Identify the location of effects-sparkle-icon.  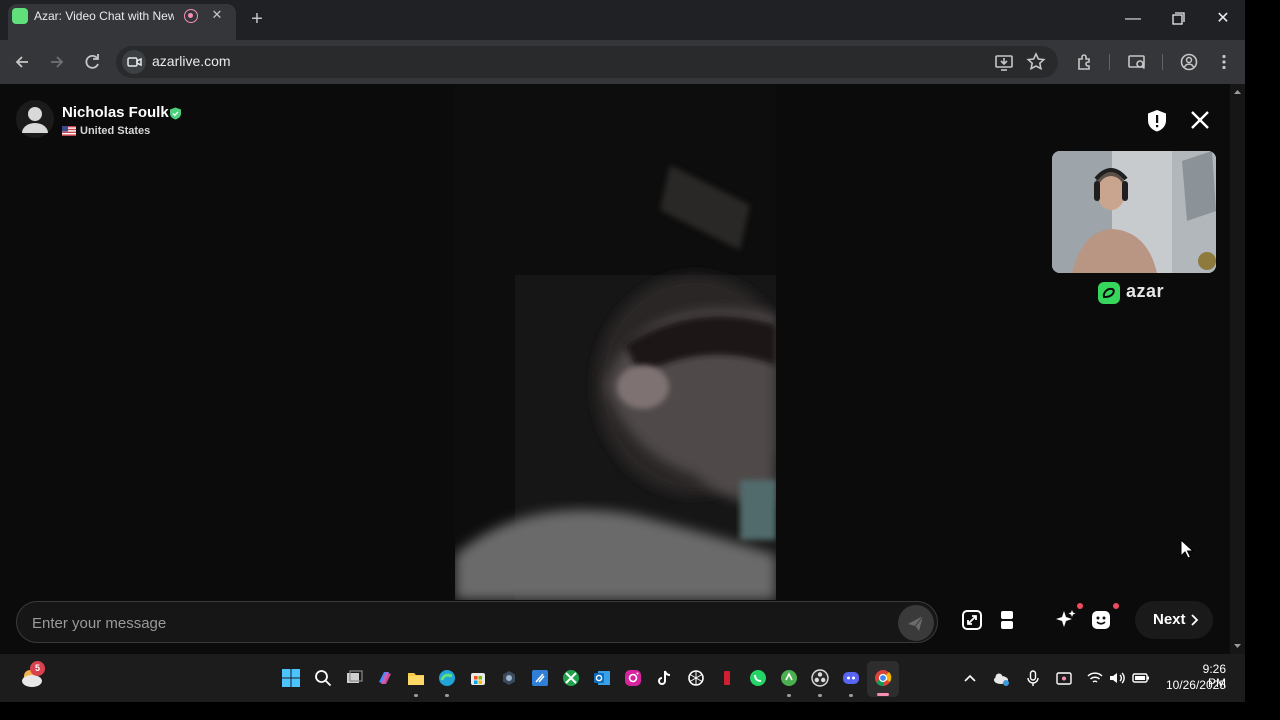
(1066, 620).